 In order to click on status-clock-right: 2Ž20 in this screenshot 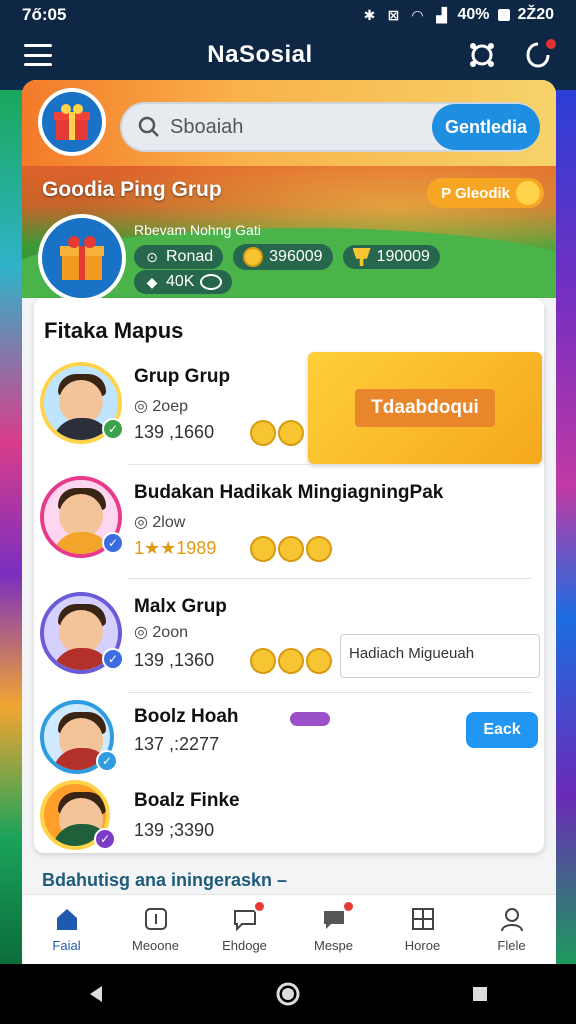, I will do `click(535, 14)`.